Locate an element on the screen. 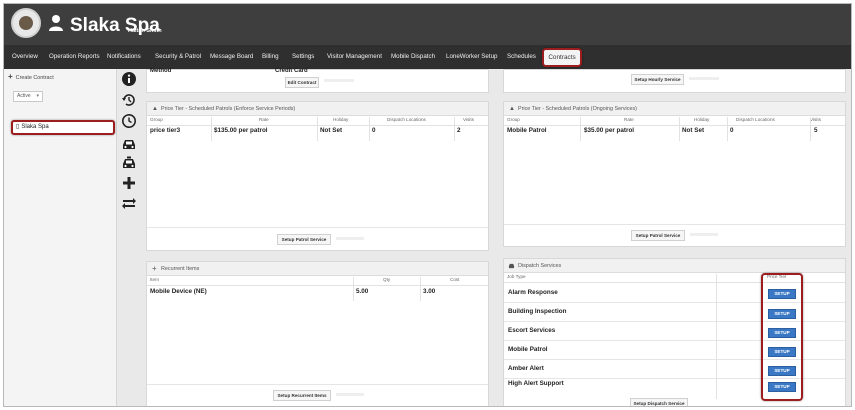 The height and width of the screenshot is (410, 855). status-filter-select: Active ▾ is located at coordinates (28, 96).